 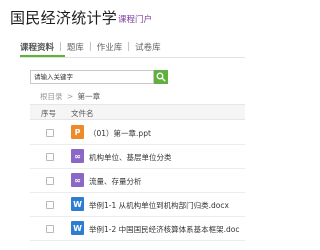 I want to click on search-button, so click(x=161, y=77).